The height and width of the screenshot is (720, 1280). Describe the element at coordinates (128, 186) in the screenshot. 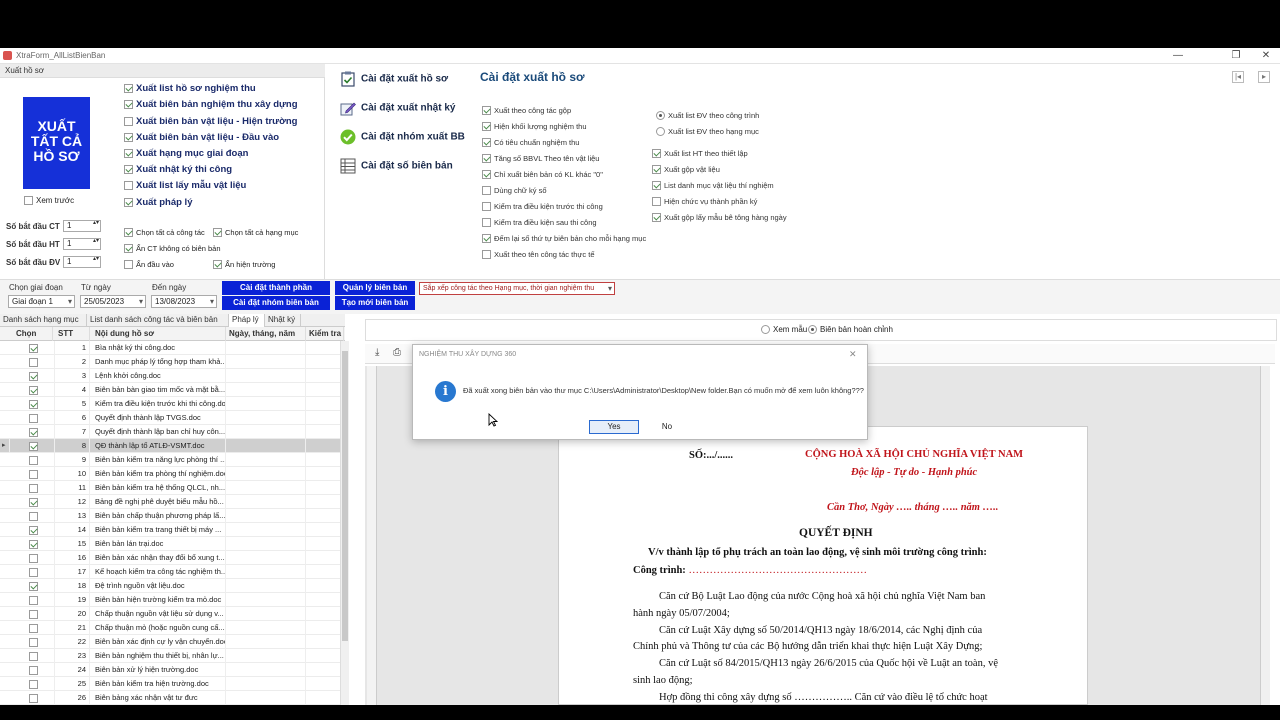

I see `export-option-6-box` at that location.